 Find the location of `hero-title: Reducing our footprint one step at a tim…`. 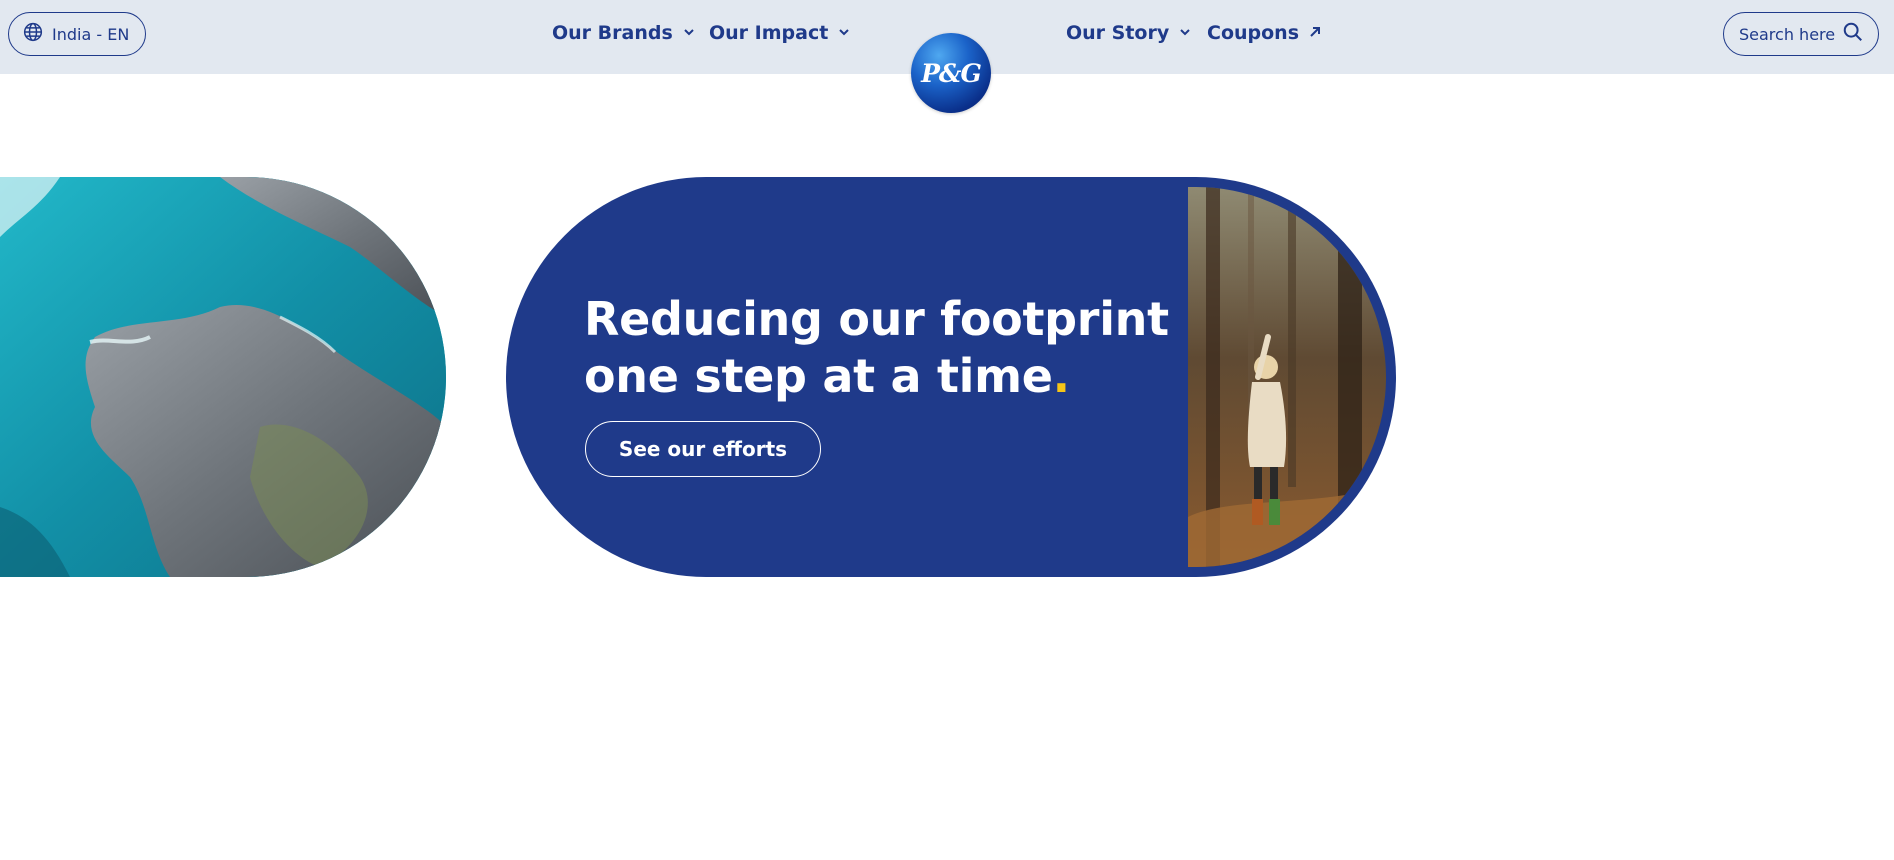

hero-title: Reducing our footprint one step at a tim… is located at coordinates (884, 348).